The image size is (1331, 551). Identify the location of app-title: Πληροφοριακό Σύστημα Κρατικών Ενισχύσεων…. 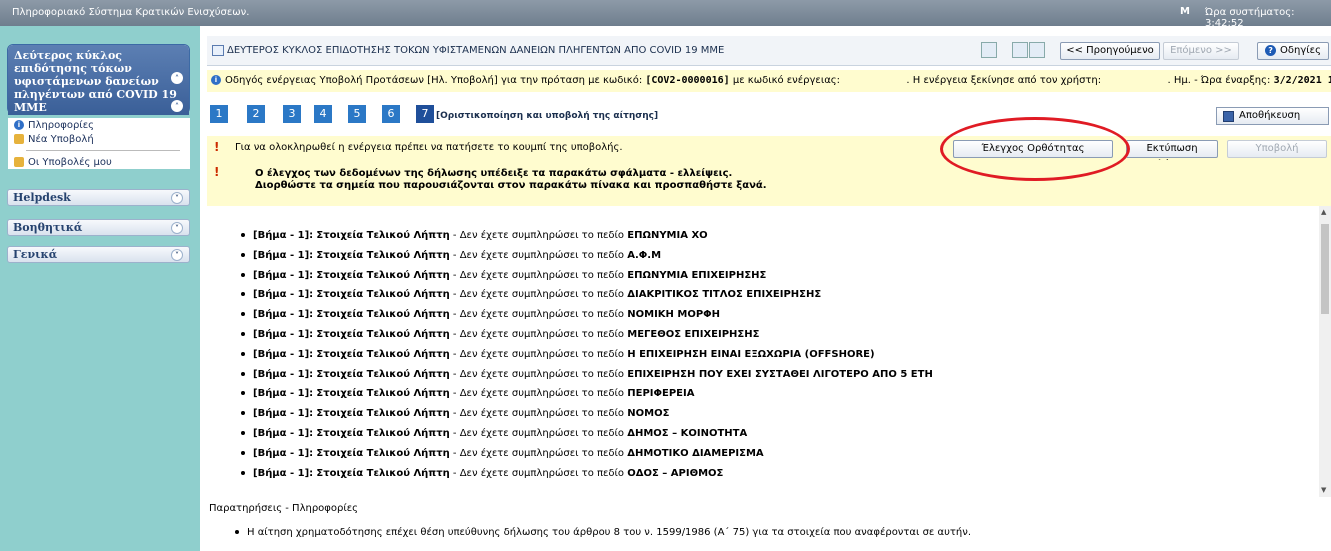
(131, 12).